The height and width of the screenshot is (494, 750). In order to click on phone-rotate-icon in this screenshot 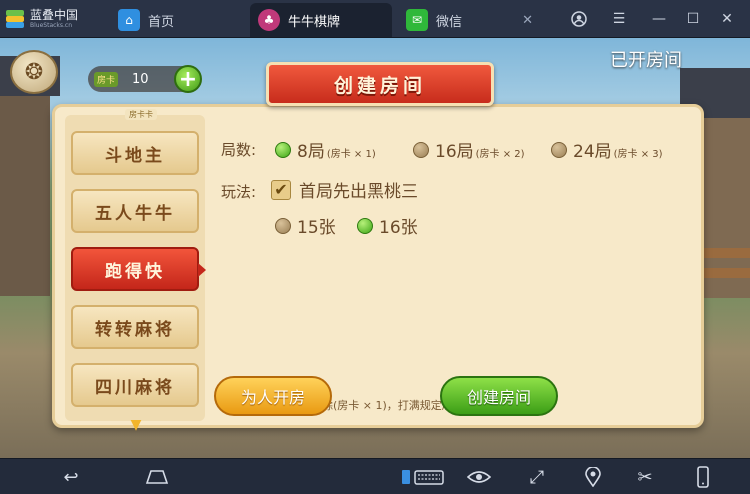, I will do `click(703, 477)`.